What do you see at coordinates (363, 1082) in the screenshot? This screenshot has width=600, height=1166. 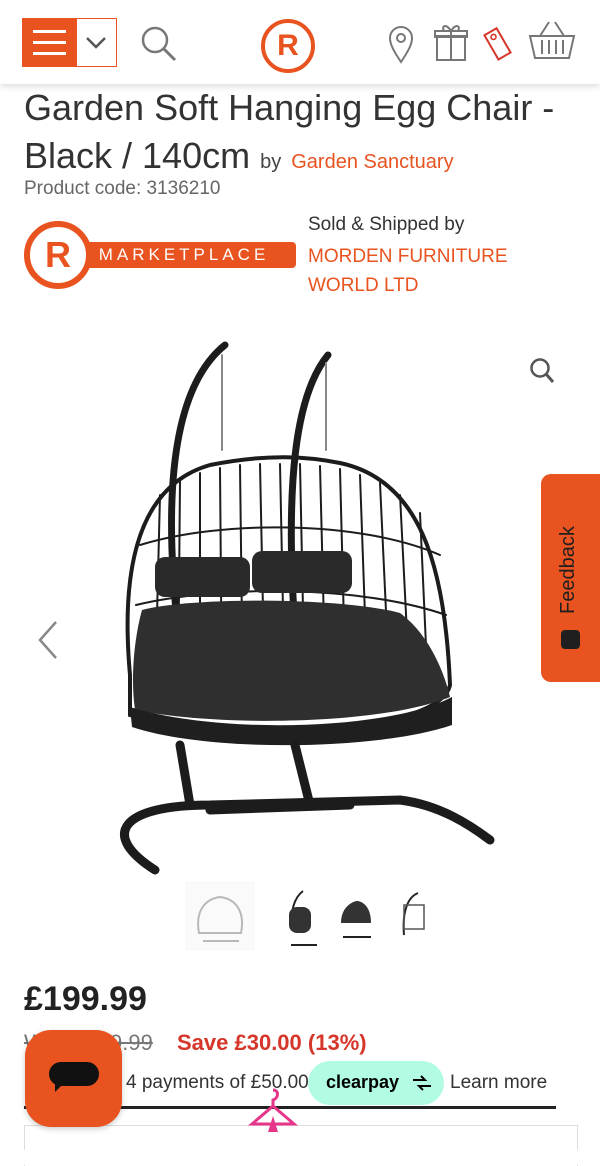 I see `clearpay-label: clearpay` at bounding box center [363, 1082].